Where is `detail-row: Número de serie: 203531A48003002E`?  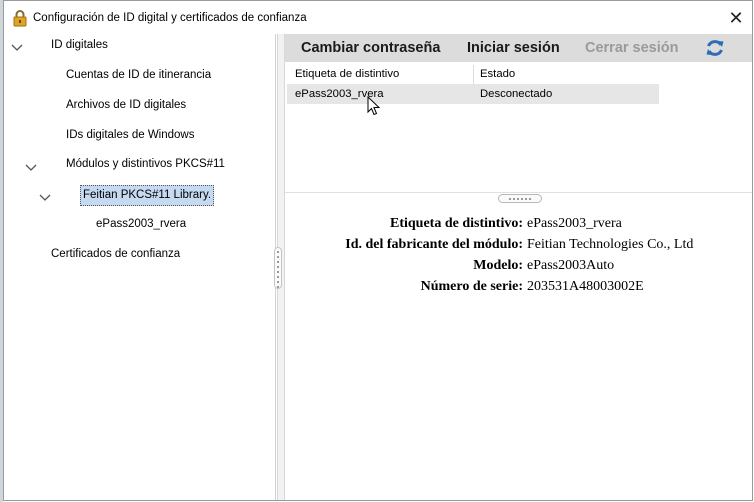 detail-row: Número de serie: 203531A48003002E is located at coordinates (518, 289).